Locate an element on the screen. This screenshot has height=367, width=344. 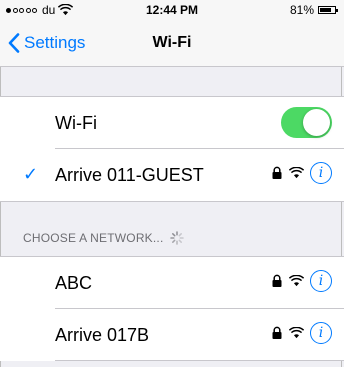
navigation-bar: Settings Wi-Fi is located at coordinates (172, 43).